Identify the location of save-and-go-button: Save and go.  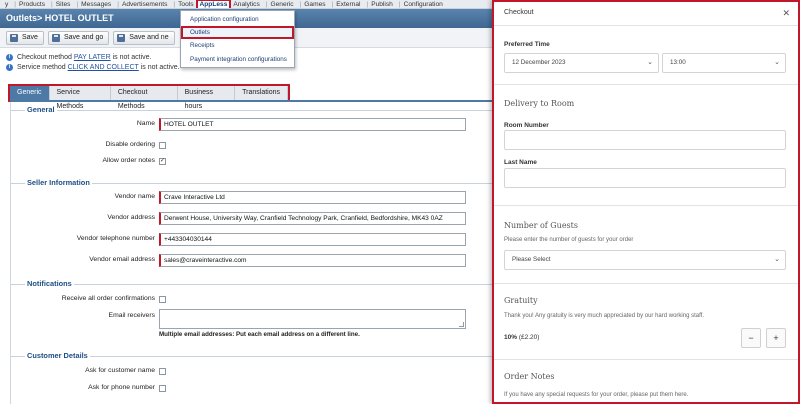
(78, 37).